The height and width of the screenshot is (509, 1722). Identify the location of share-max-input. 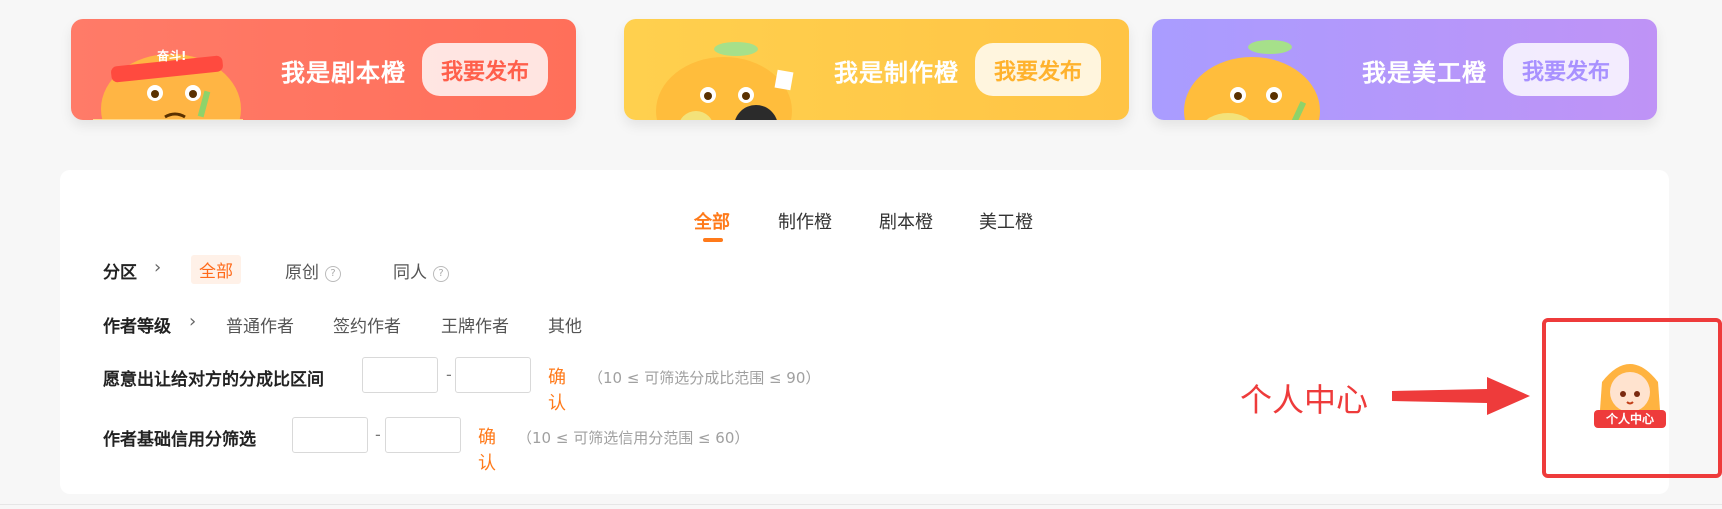
(493, 375).